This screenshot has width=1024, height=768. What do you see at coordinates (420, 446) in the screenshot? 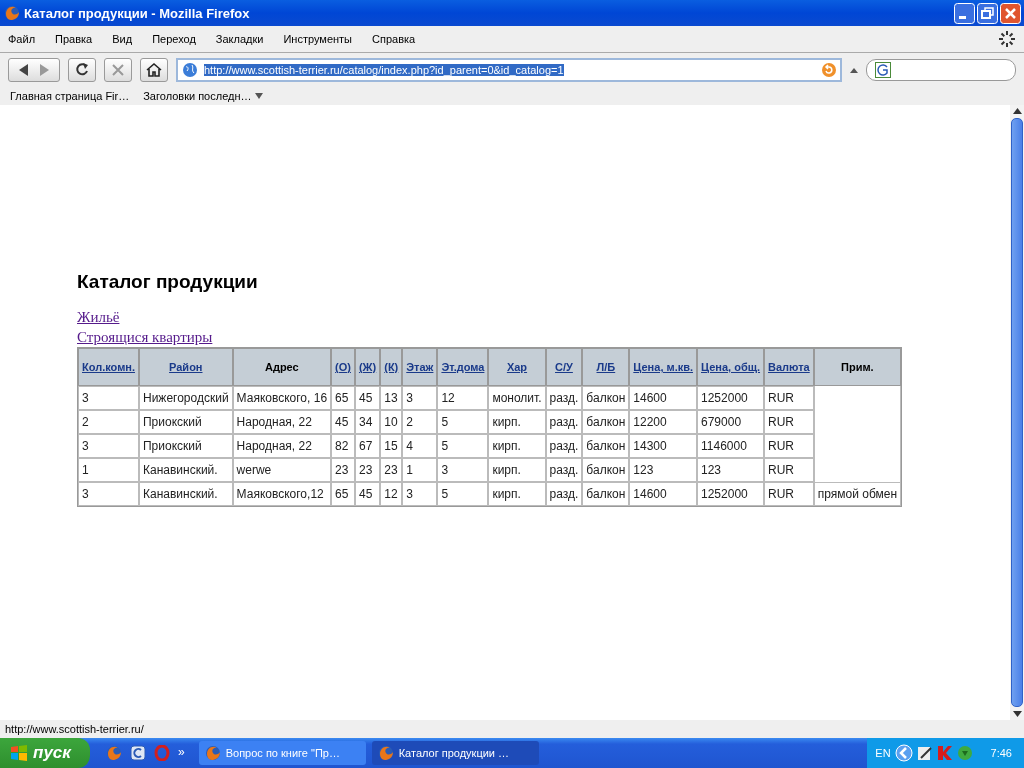
I see `table-cell: 4` at bounding box center [420, 446].